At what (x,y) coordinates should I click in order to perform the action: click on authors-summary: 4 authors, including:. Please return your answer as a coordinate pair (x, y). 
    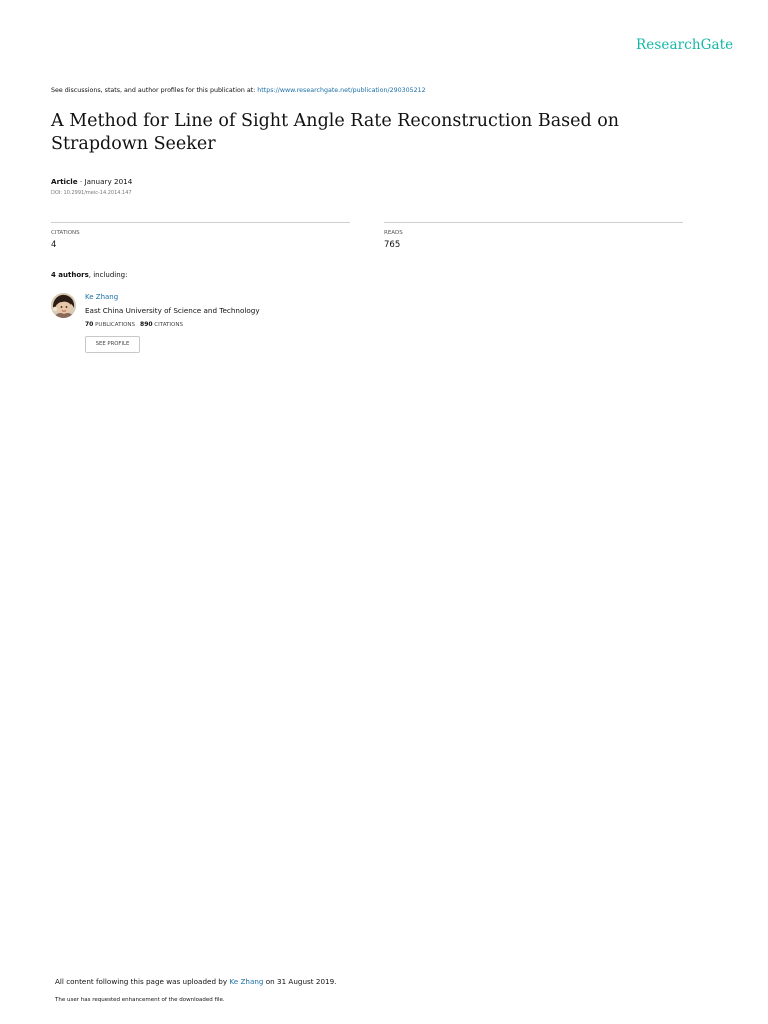
    Looking at the image, I should click on (89, 275).